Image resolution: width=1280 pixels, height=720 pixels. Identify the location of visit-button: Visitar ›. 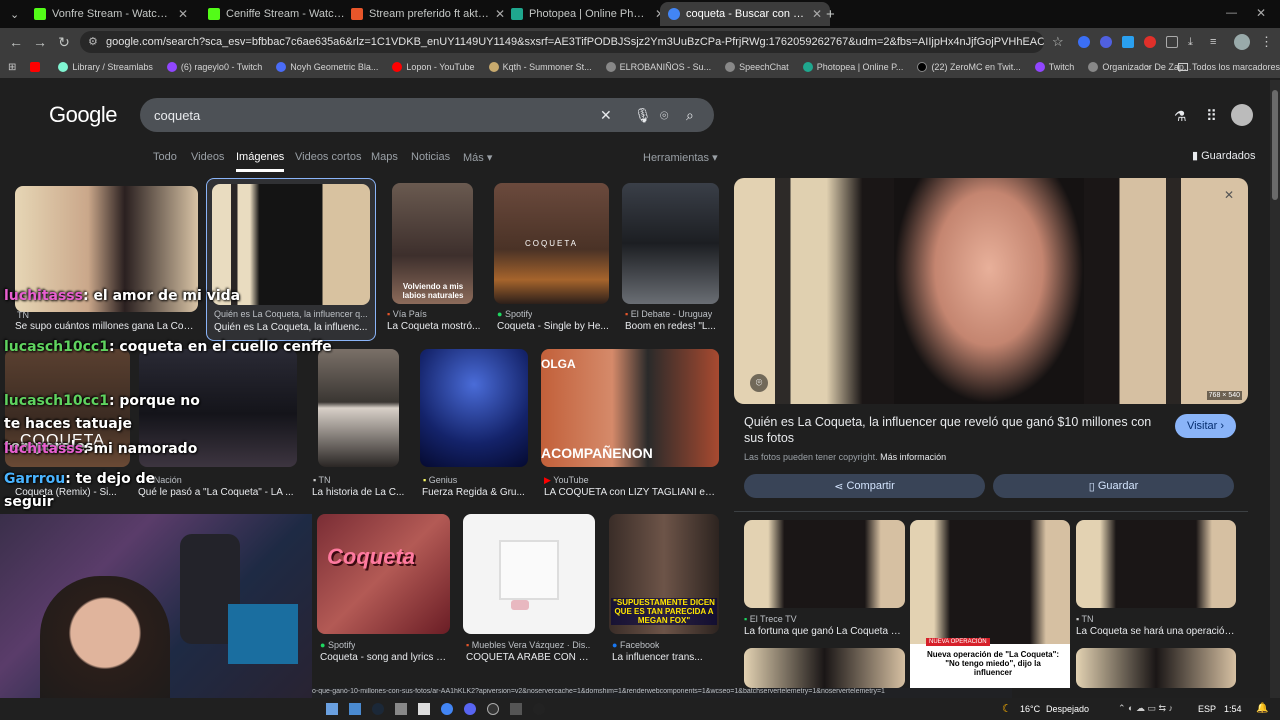
(1205, 426).